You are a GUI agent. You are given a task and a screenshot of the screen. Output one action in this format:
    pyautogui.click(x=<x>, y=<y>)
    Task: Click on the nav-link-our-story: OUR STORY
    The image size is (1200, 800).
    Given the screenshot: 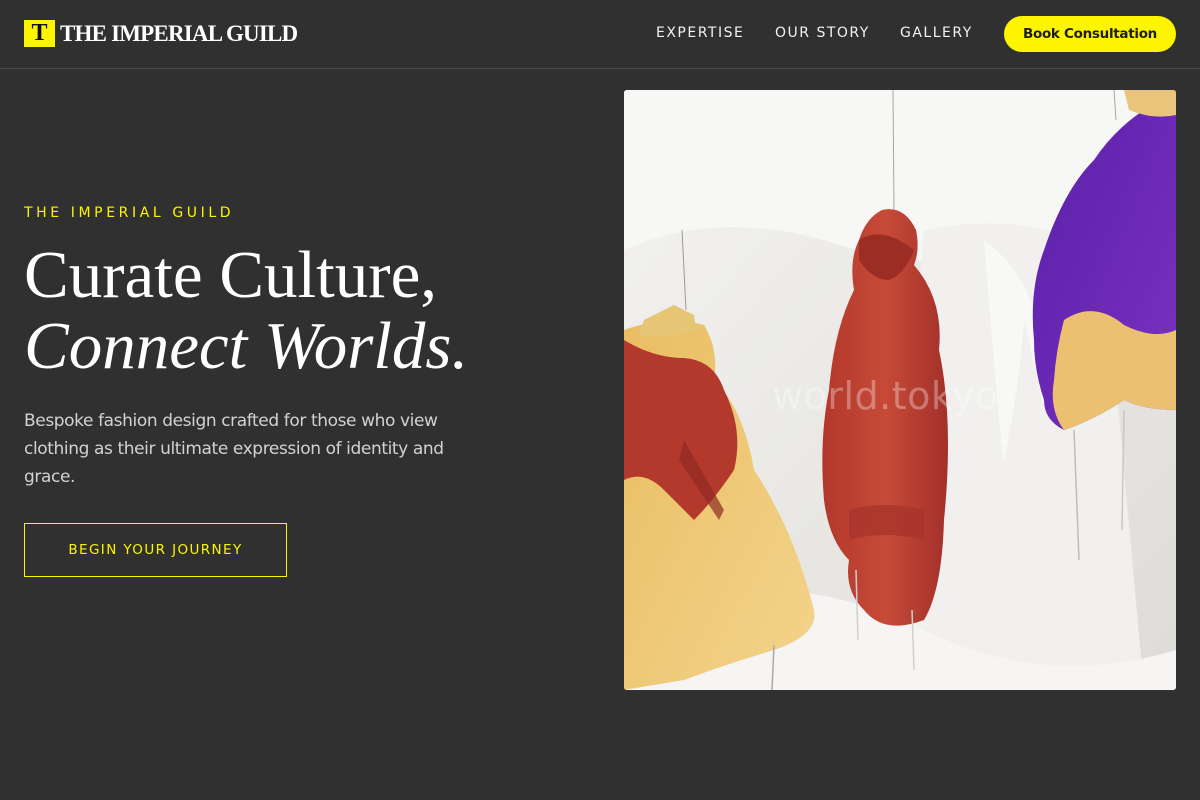 What is the action you would take?
    pyautogui.click(x=822, y=33)
    